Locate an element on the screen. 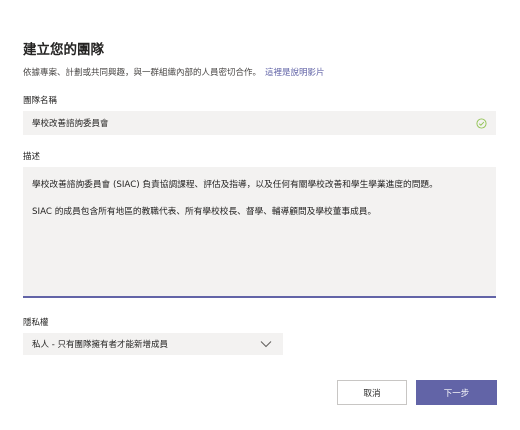 The height and width of the screenshot is (430, 520). privacy-dropdown: 私人 - 只有團隊擁有者才能新增成員 is located at coordinates (153, 344).